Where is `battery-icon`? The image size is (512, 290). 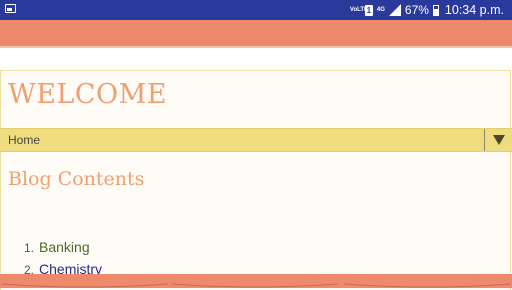
battery-icon is located at coordinates (435, 10).